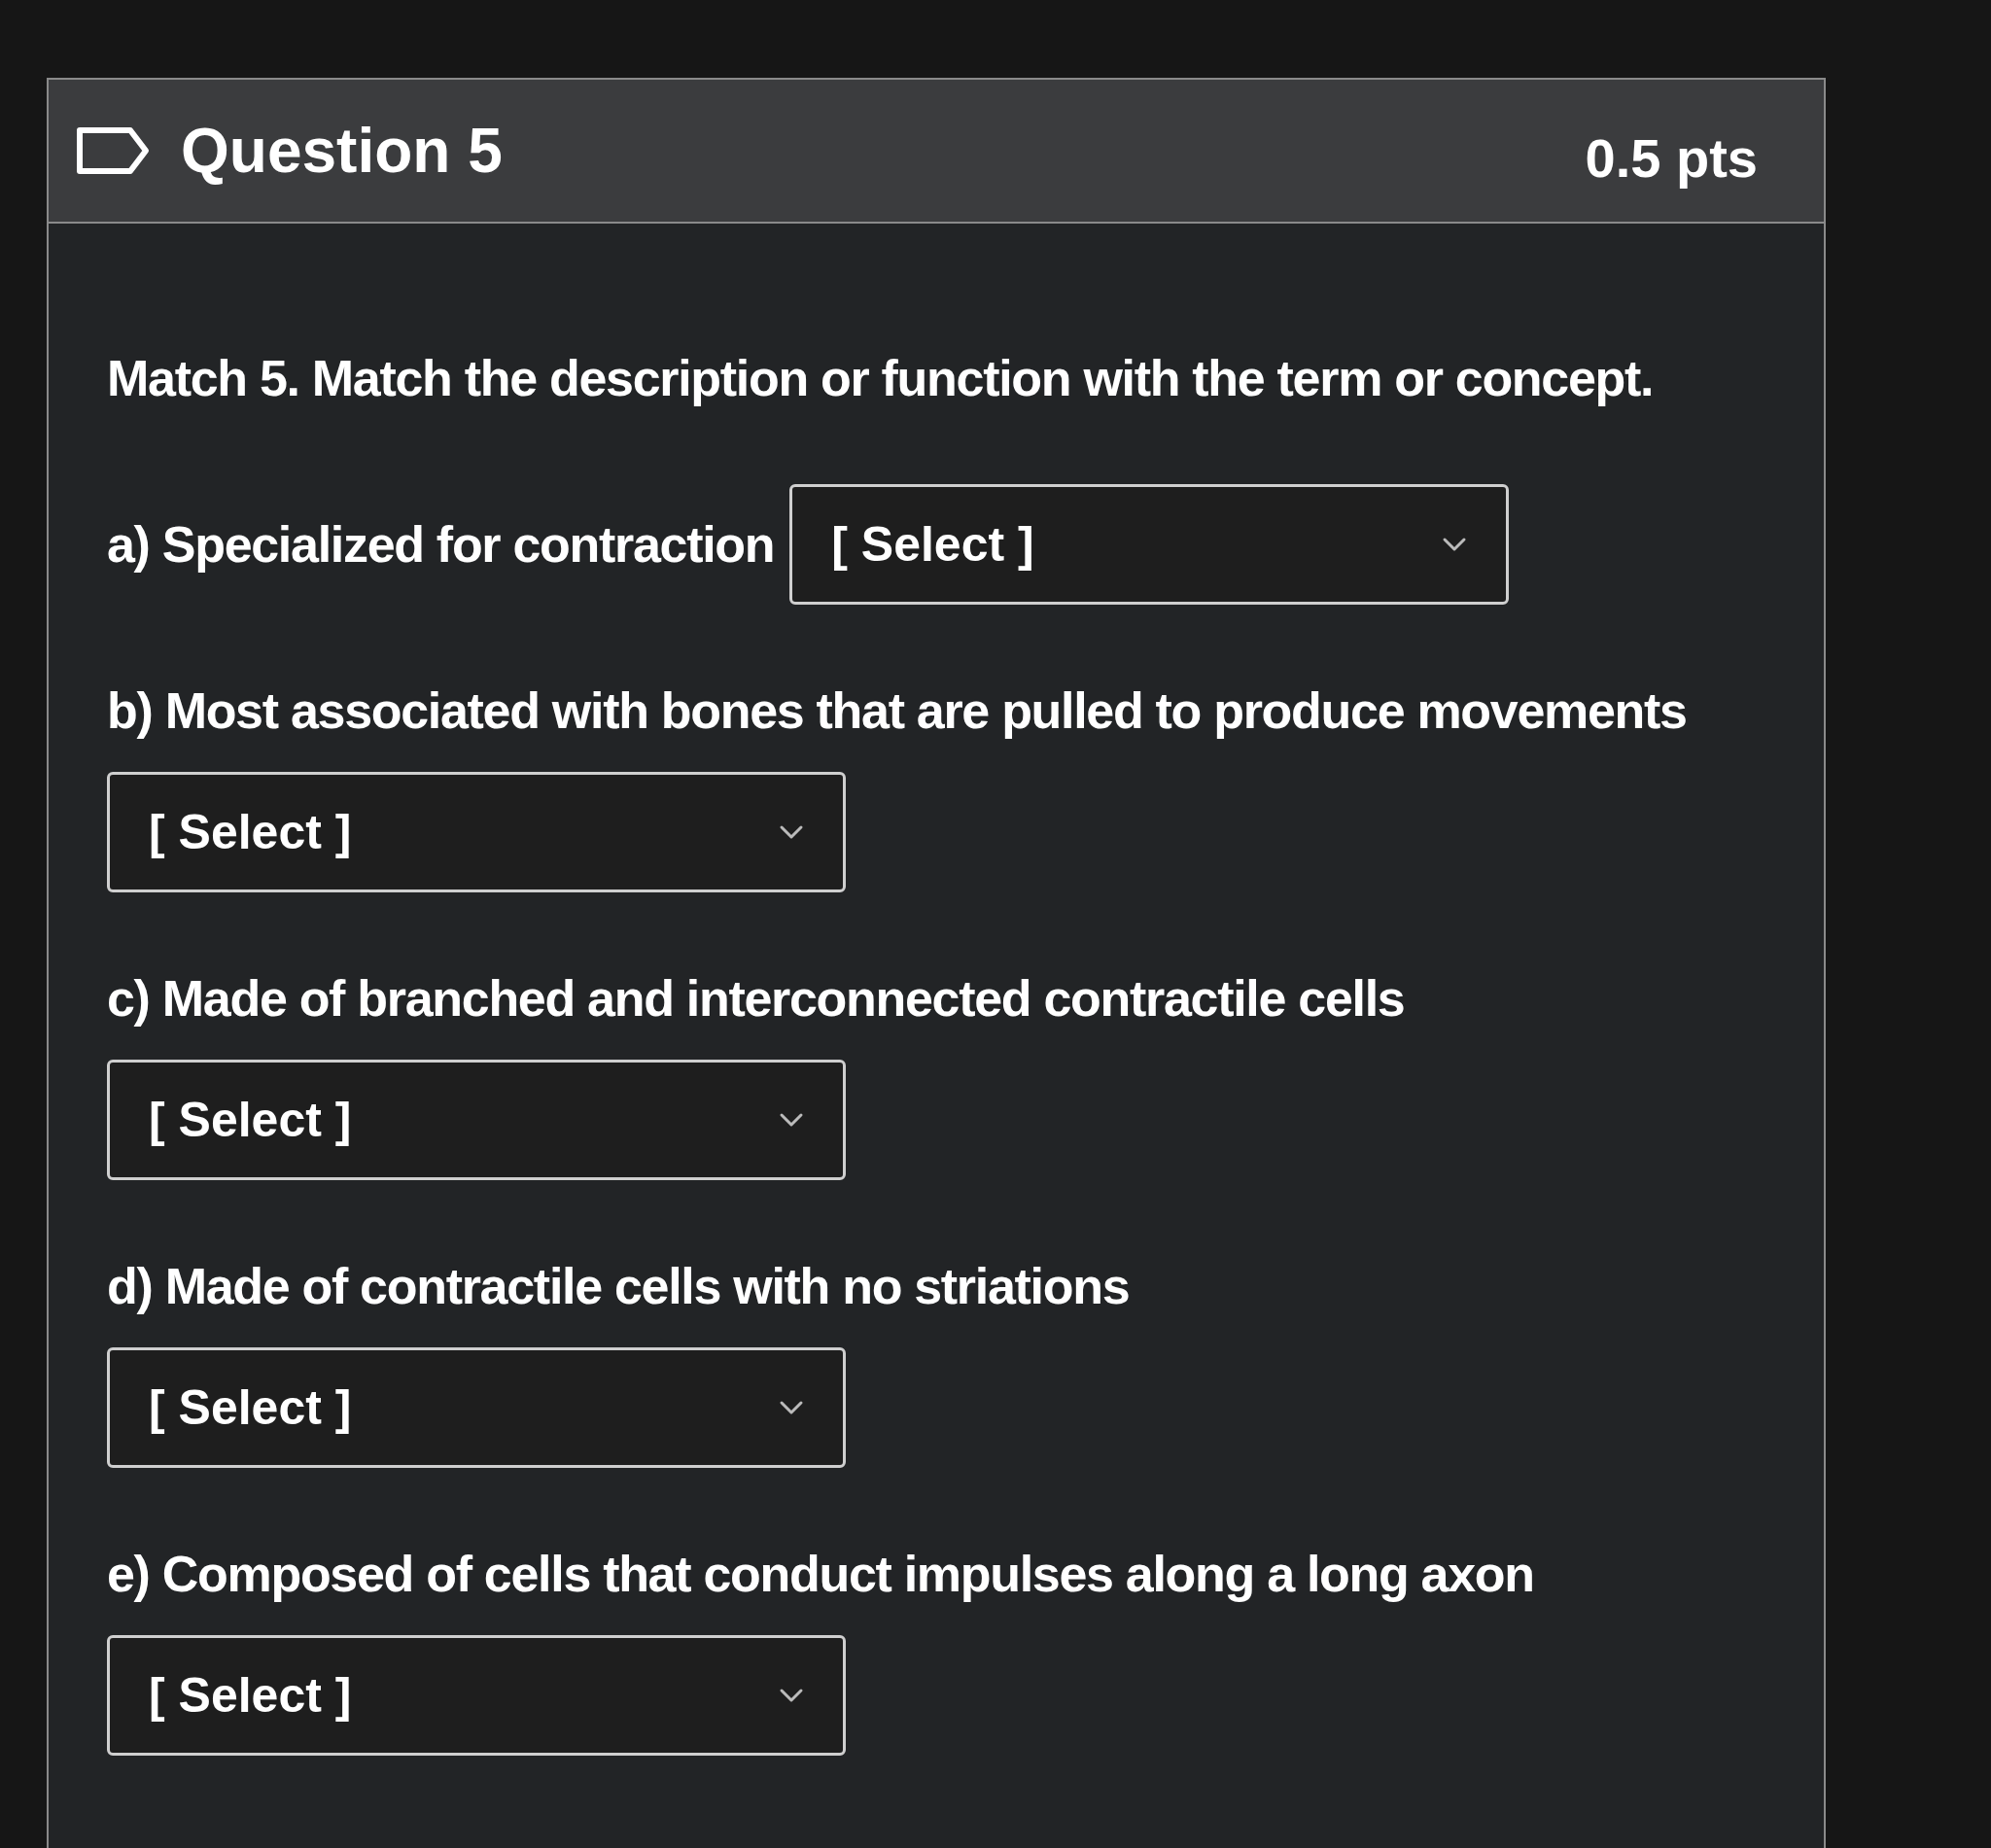 The image size is (1991, 1848). What do you see at coordinates (756, 999) in the screenshot?
I see `item-label: c) Made of branched and interconnected contractile cells` at bounding box center [756, 999].